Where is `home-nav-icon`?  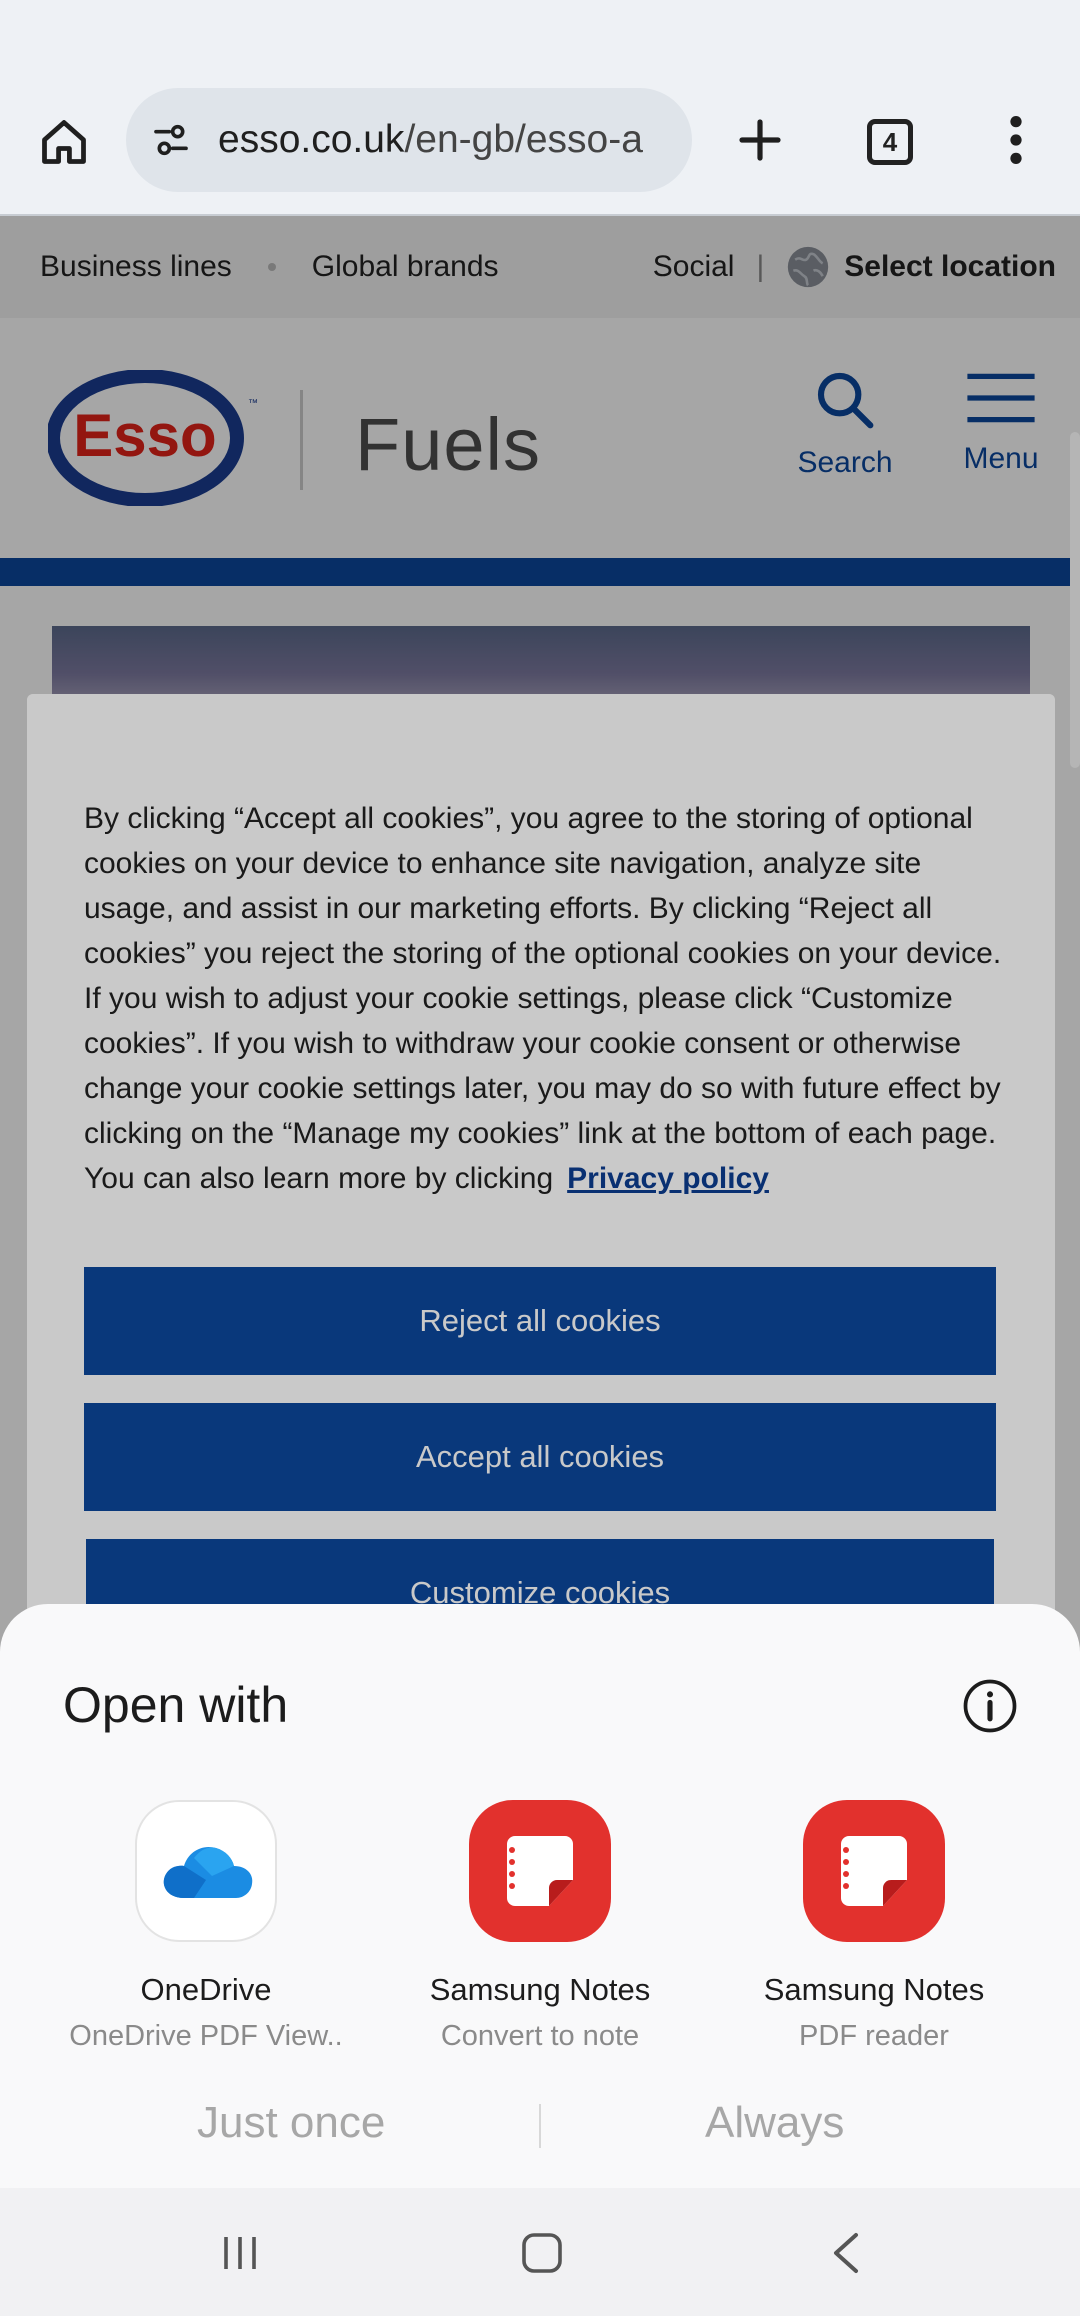 home-nav-icon is located at coordinates (542, 2253).